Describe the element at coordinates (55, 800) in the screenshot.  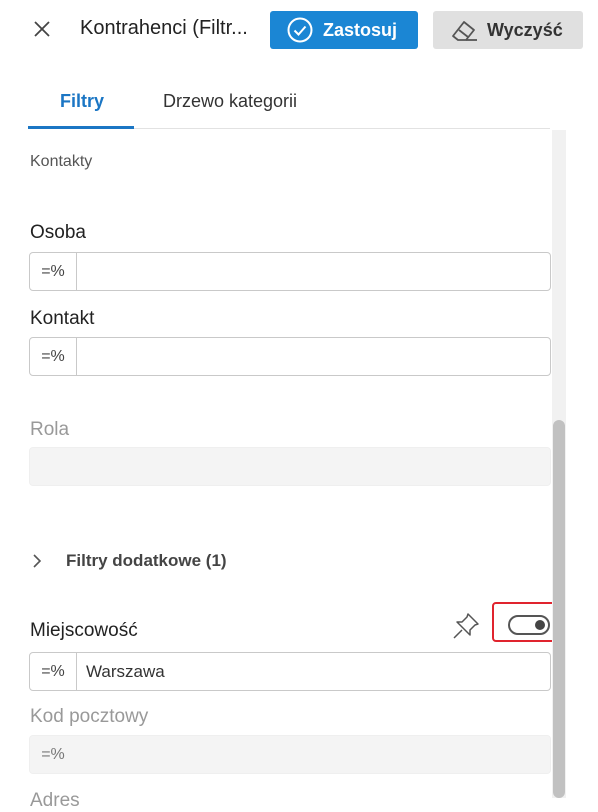
I see `field-label-address: Adres` at that location.